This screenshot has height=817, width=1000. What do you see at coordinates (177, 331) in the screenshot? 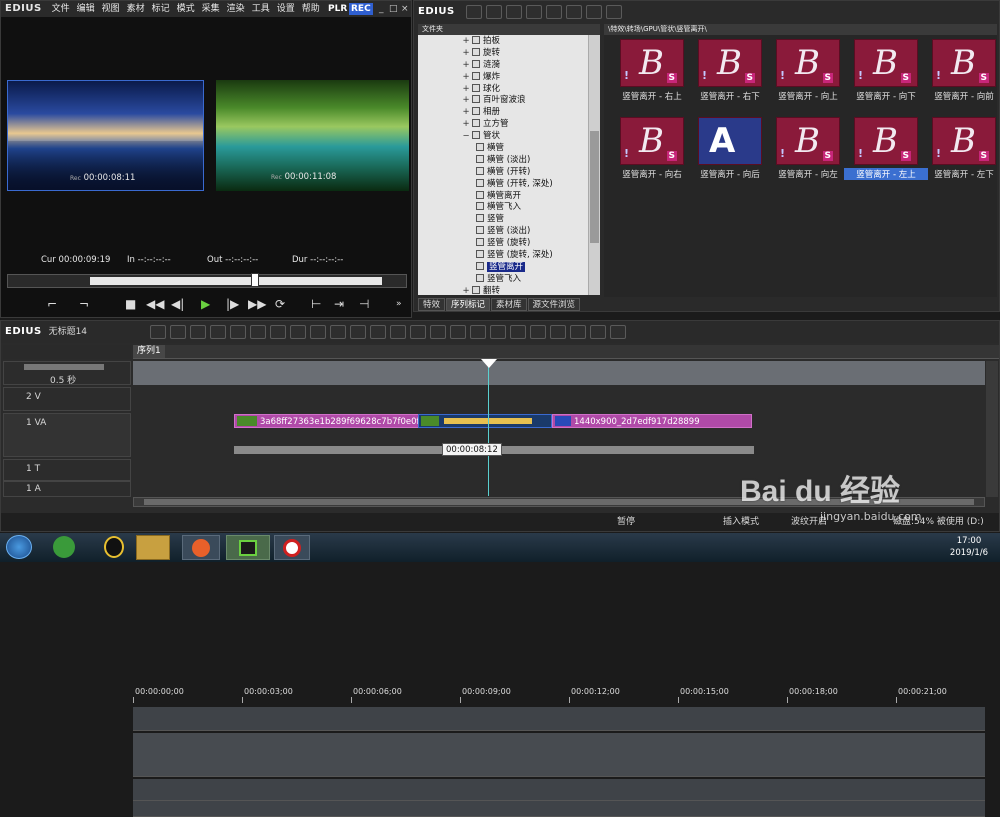
I see `capture-icon` at bounding box center [177, 331].